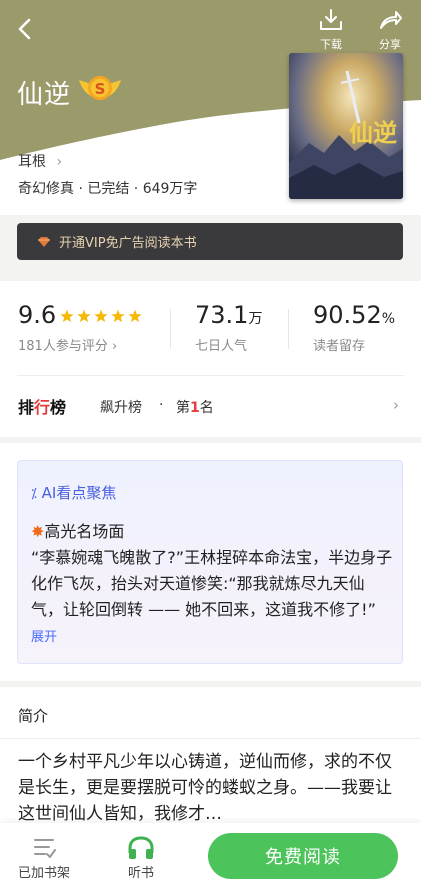 Image resolution: width=421 pixels, height=887 pixels. I want to click on retention-value: 90.52, so click(347, 315).